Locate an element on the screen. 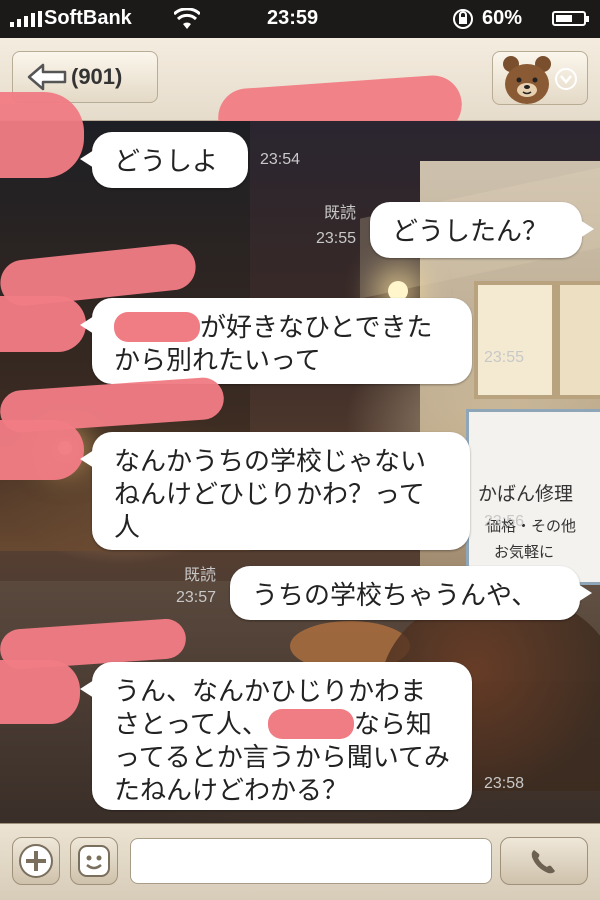 The width and height of the screenshot is (600, 900). message-time: 23:56 is located at coordinates (504, 521).